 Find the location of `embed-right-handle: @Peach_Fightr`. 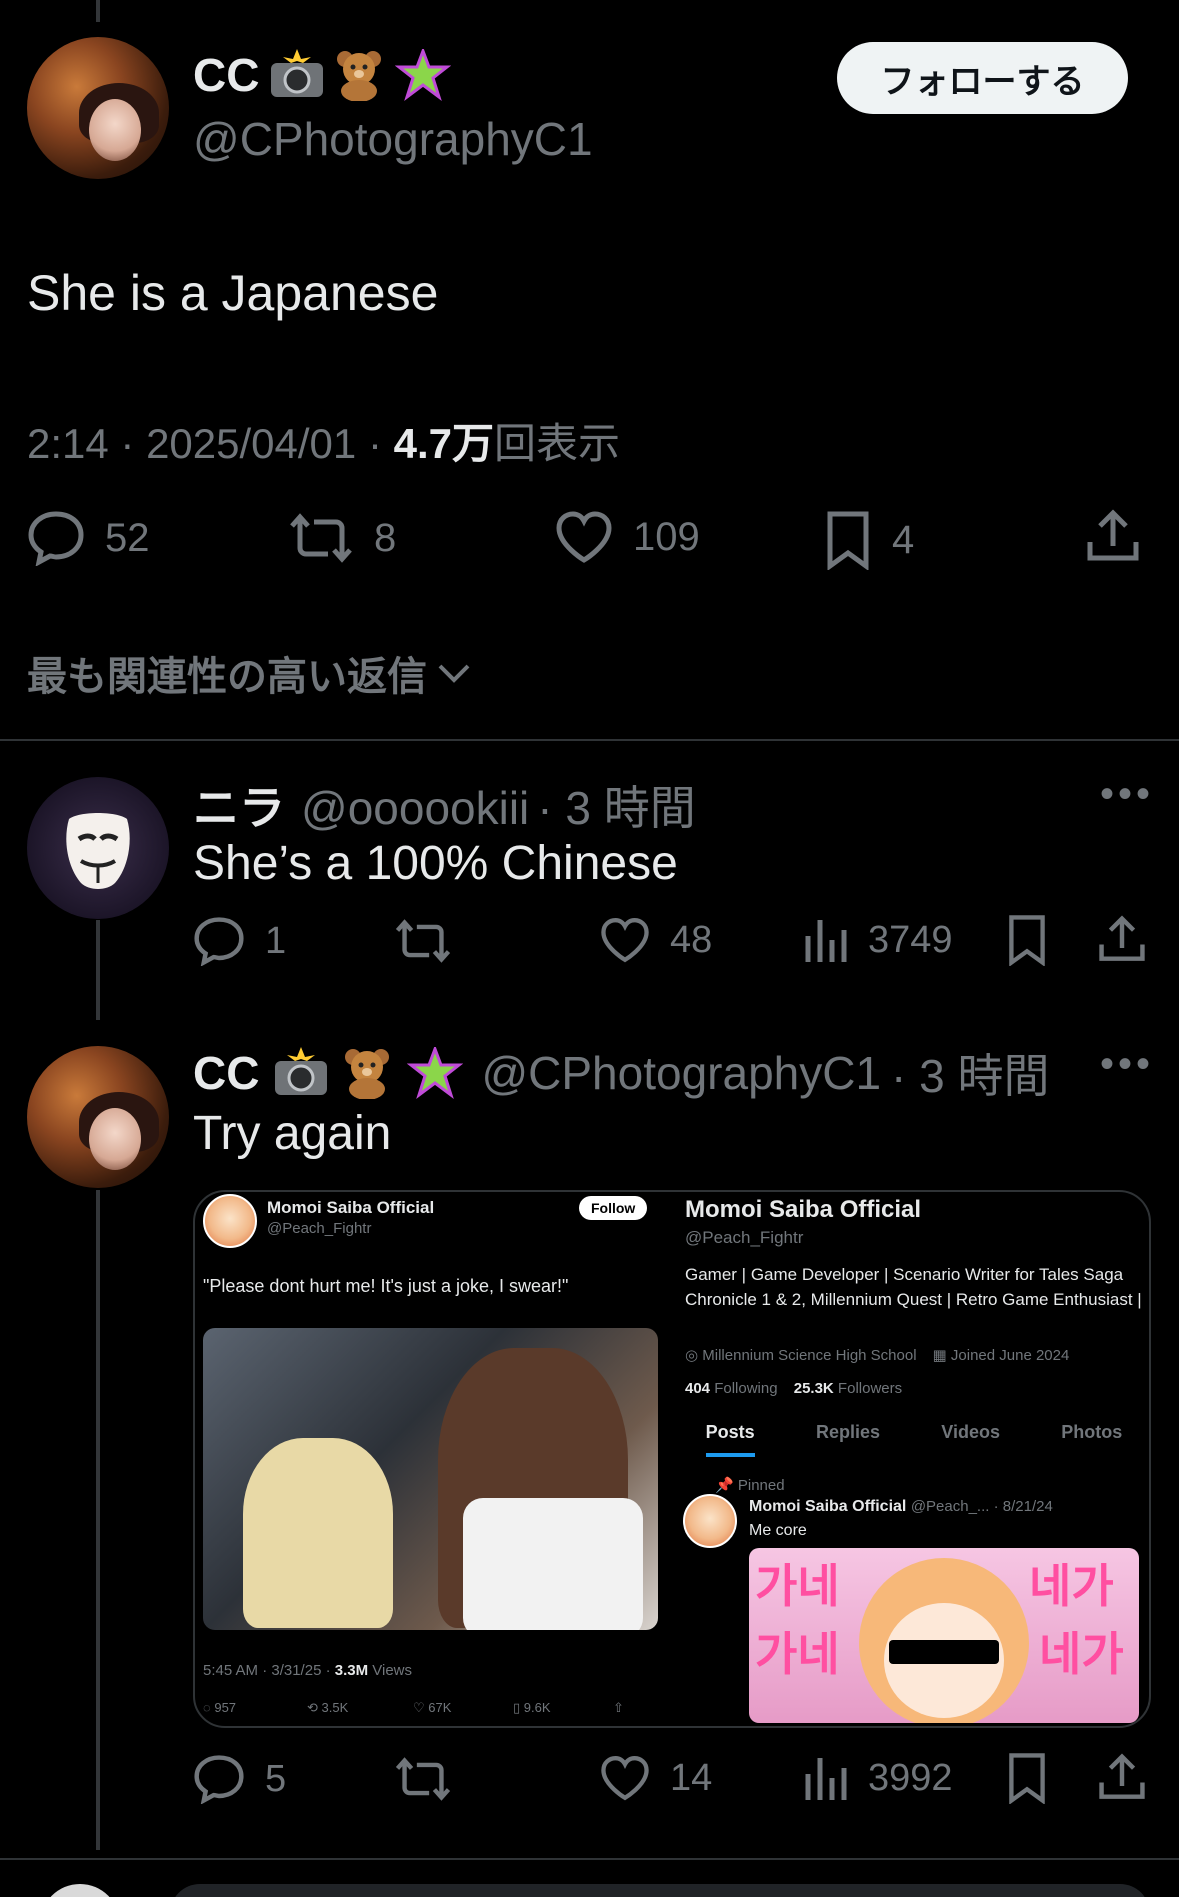

embed-right-handle: @Peach_Fightr is located at coordinates (744, 1237).